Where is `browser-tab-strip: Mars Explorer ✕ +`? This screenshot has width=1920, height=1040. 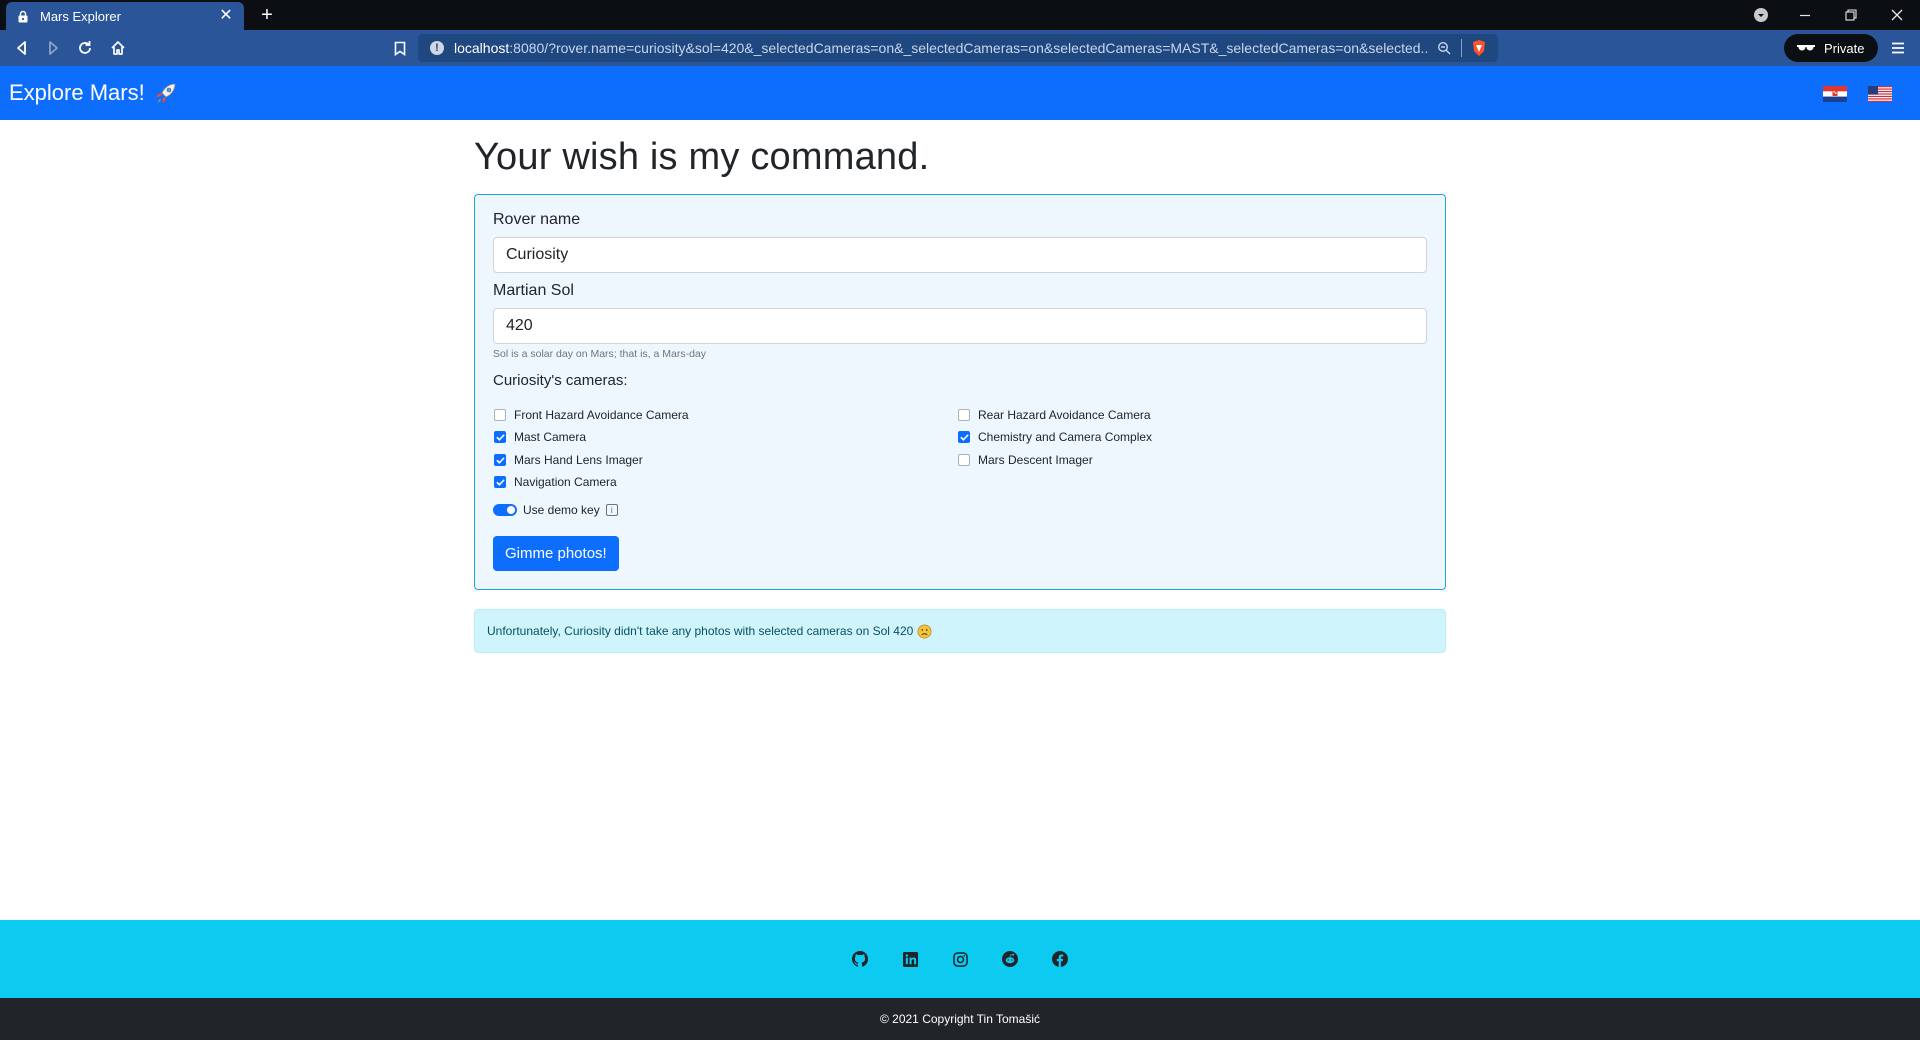 browser-tab-strip: Mars Explorer ✕ + is located at coordinates (960, 15).